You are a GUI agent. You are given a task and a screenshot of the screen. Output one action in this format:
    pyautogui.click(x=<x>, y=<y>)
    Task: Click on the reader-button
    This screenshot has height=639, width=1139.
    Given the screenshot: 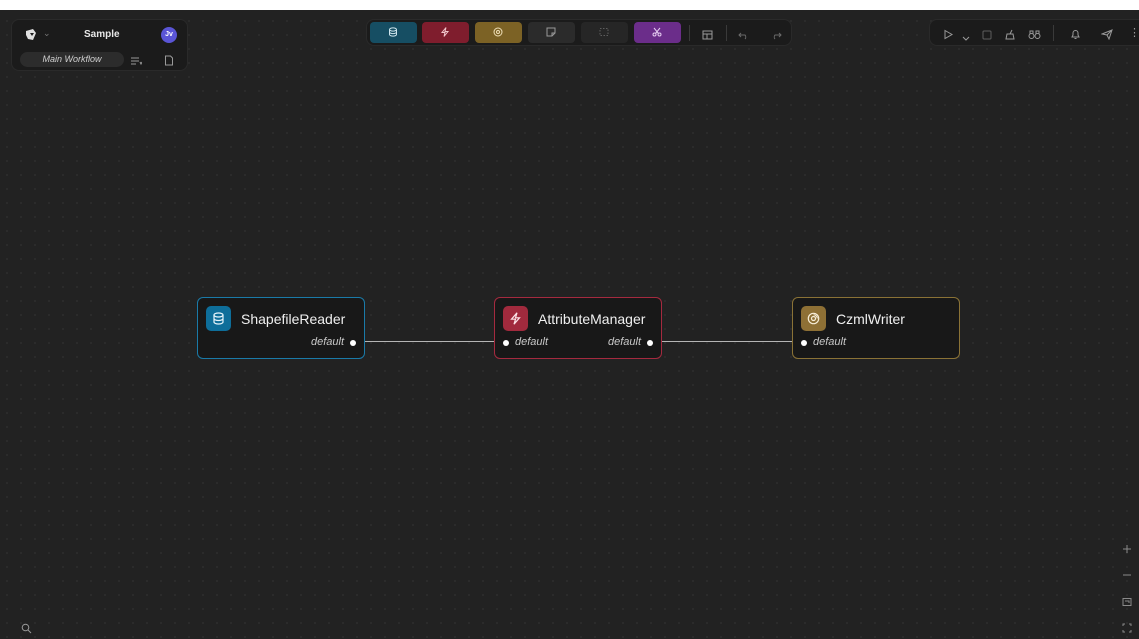 What is the action you would take?
    pyautogui.click(x=393, y=32)
    